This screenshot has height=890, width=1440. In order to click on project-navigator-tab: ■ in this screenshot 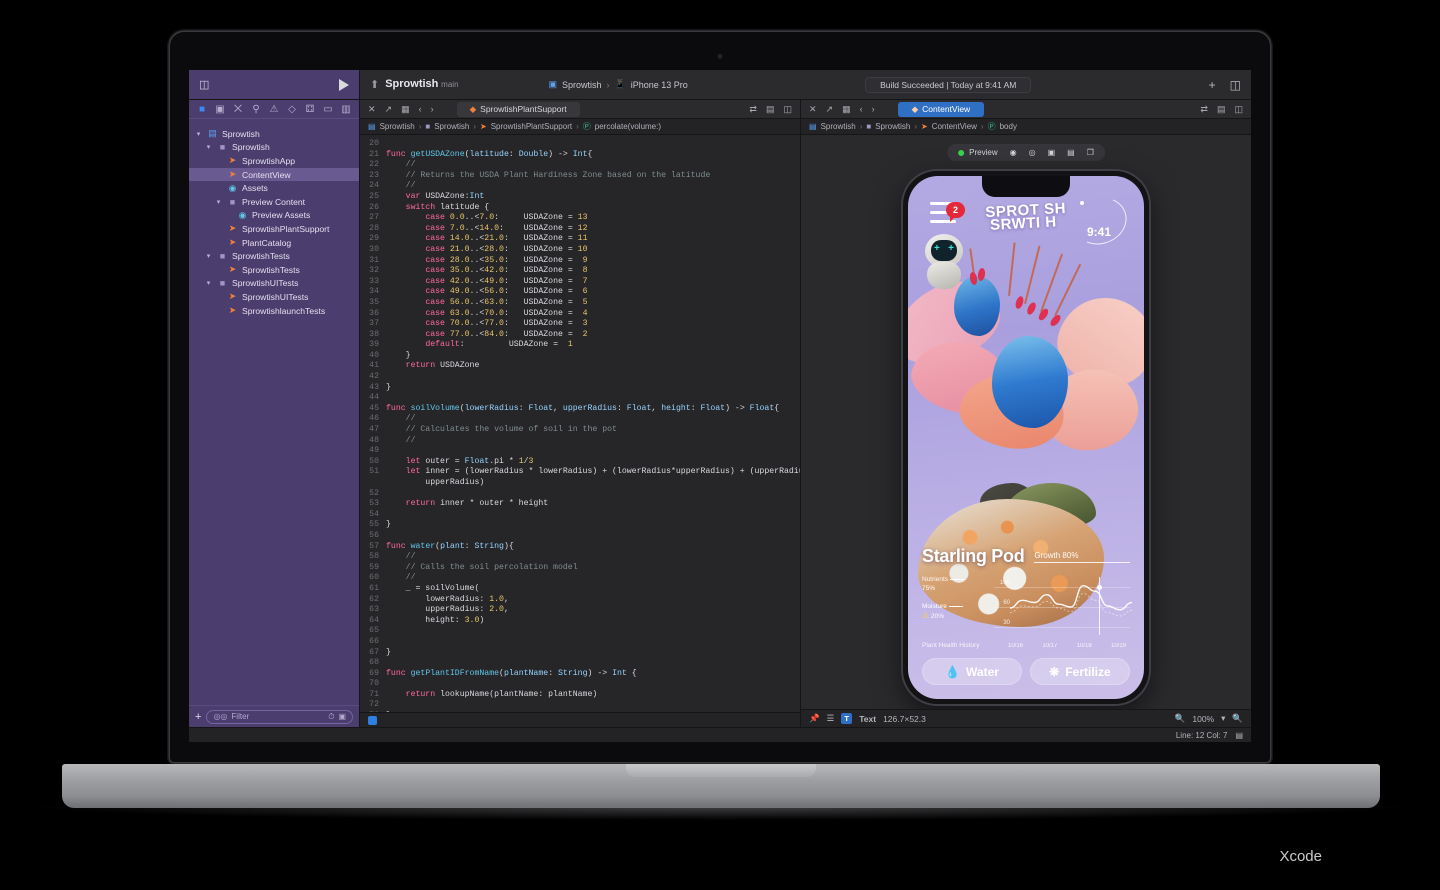, I will do `click(202, 109)`.